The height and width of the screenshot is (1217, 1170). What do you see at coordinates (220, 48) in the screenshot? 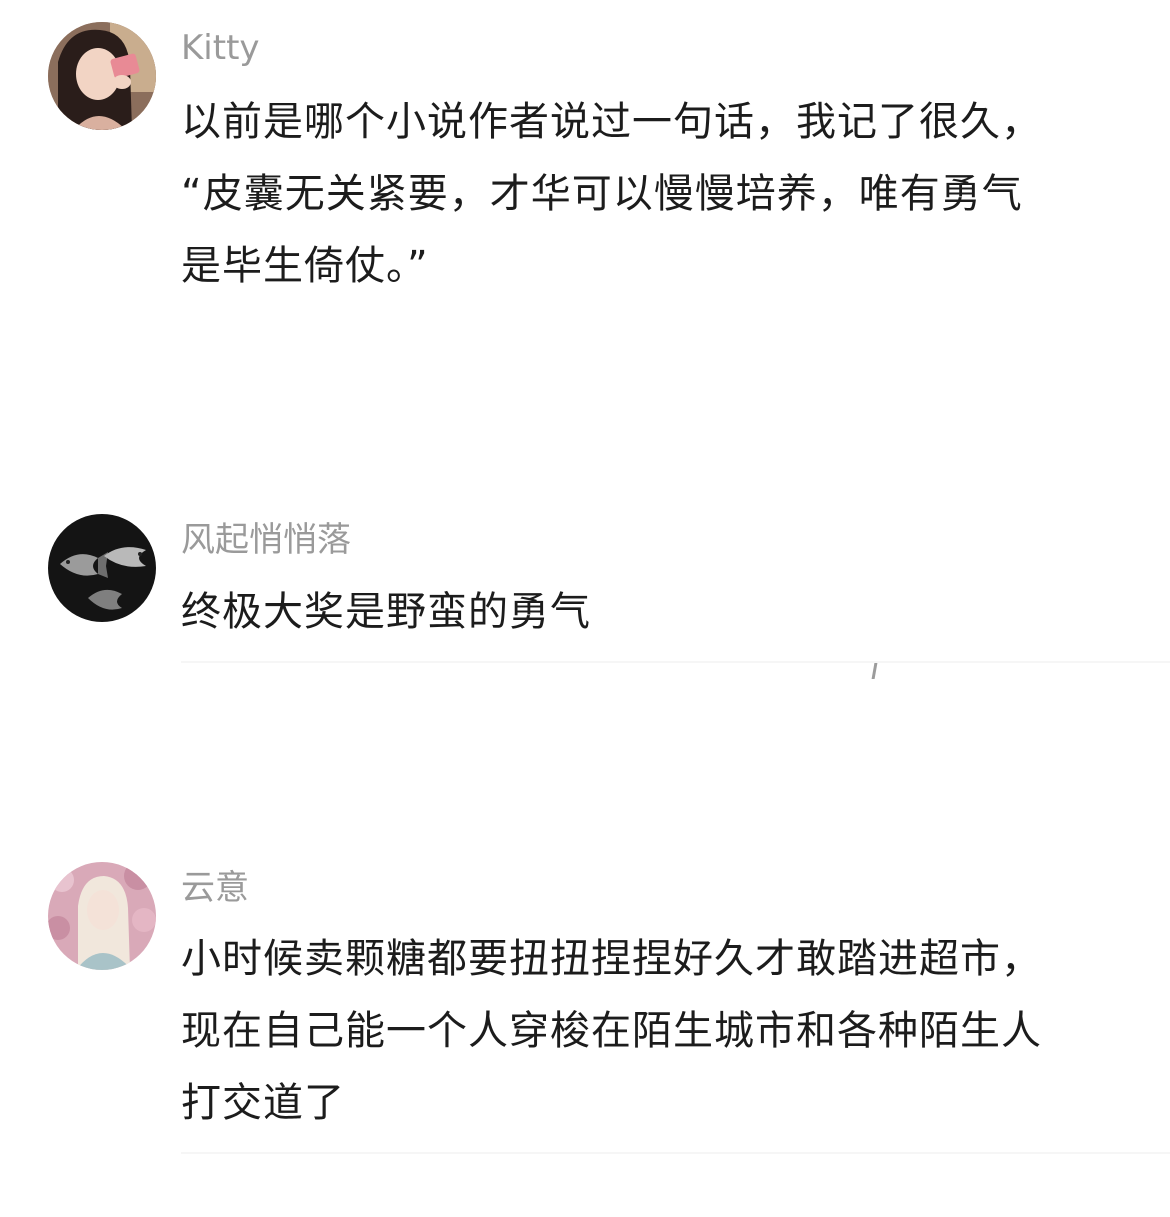
I see `comment-username: Kitty` at bounding box center [220, 48].